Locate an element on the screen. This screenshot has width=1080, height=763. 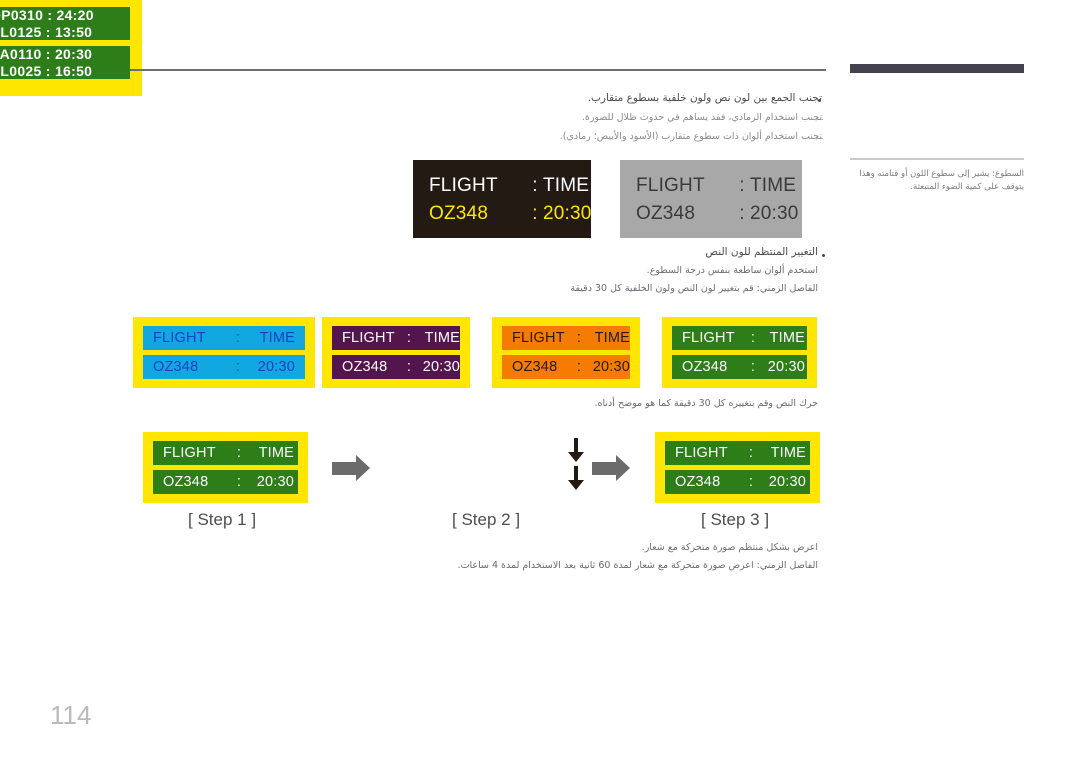
flight-board-orange: FLIGHT : TIME OZ348 : 20:30 is located at coordinates (566, 352).